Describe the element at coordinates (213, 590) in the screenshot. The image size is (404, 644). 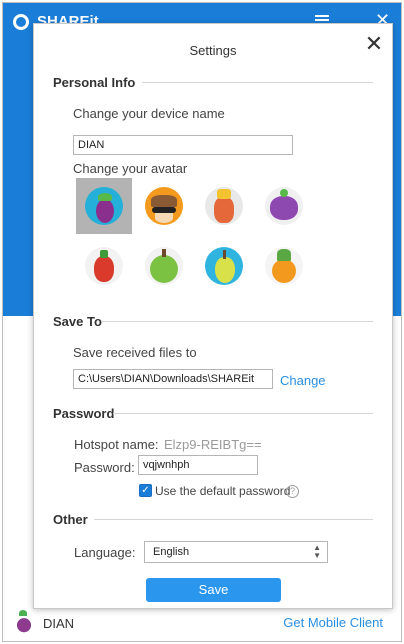
I see `save-button: Save` at that location.